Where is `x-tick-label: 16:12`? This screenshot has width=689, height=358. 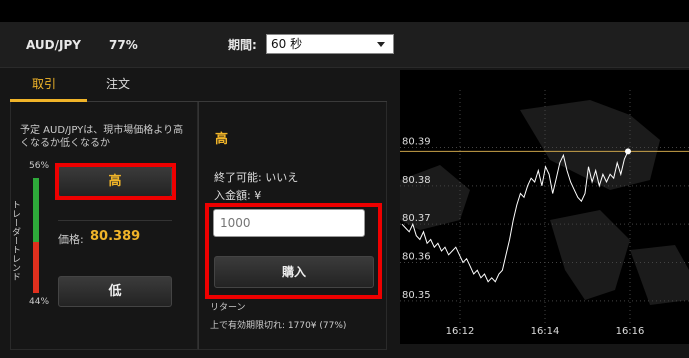
x-tick-label: 16:12 is located at coordinates (460, 331).